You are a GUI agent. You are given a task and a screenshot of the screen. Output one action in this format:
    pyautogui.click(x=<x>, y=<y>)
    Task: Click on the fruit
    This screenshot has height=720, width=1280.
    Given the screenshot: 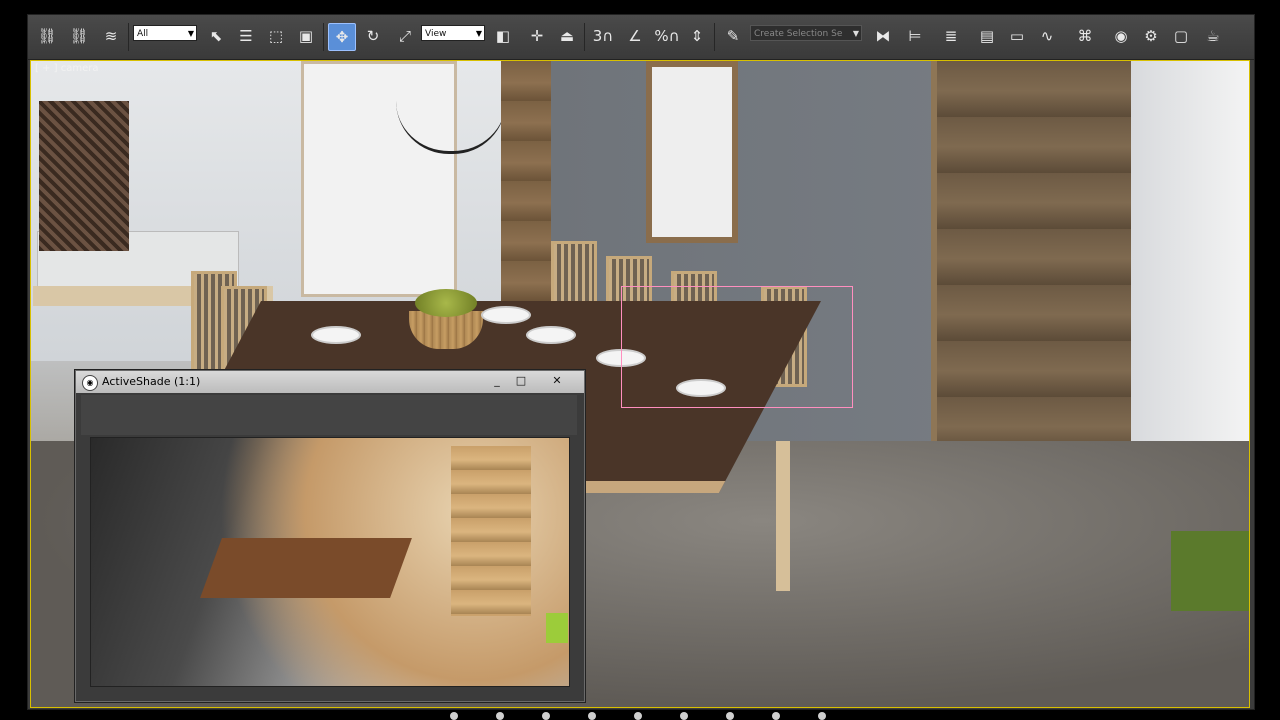 What is the action you would take?
    pyautogui.click(x=446, y=303)
    